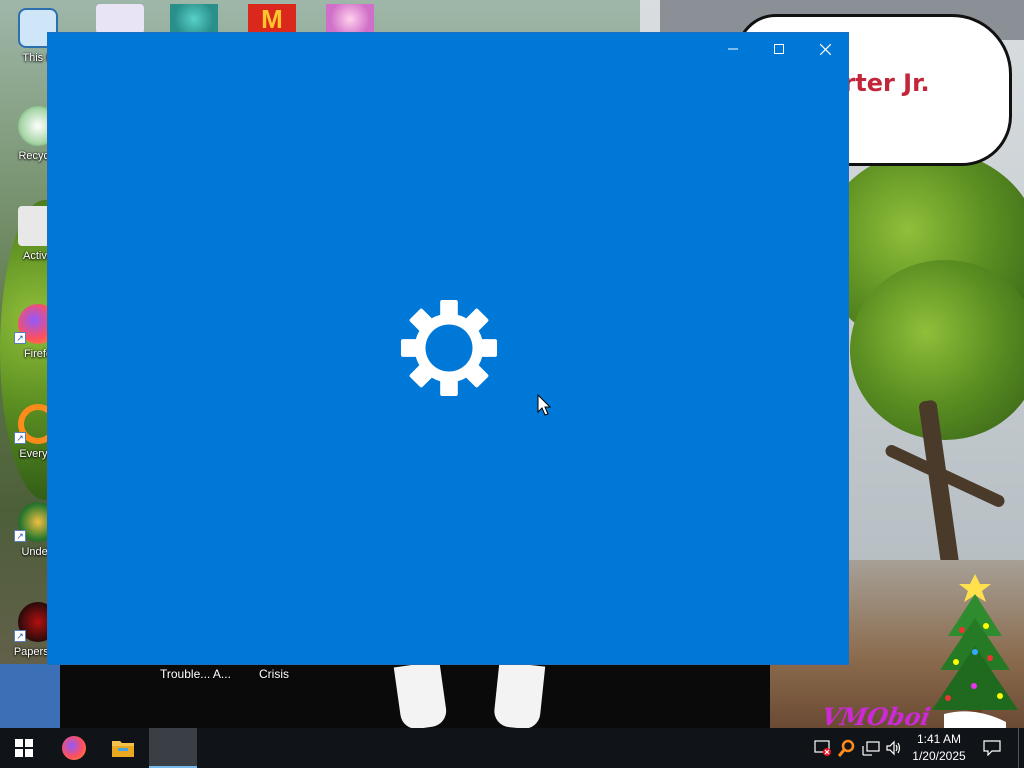 This screenshot has width=1024, height=768. Describe the element at coordinates (272, 19) in the screenshot. I see `mcdonalds-icon: M` at that location.